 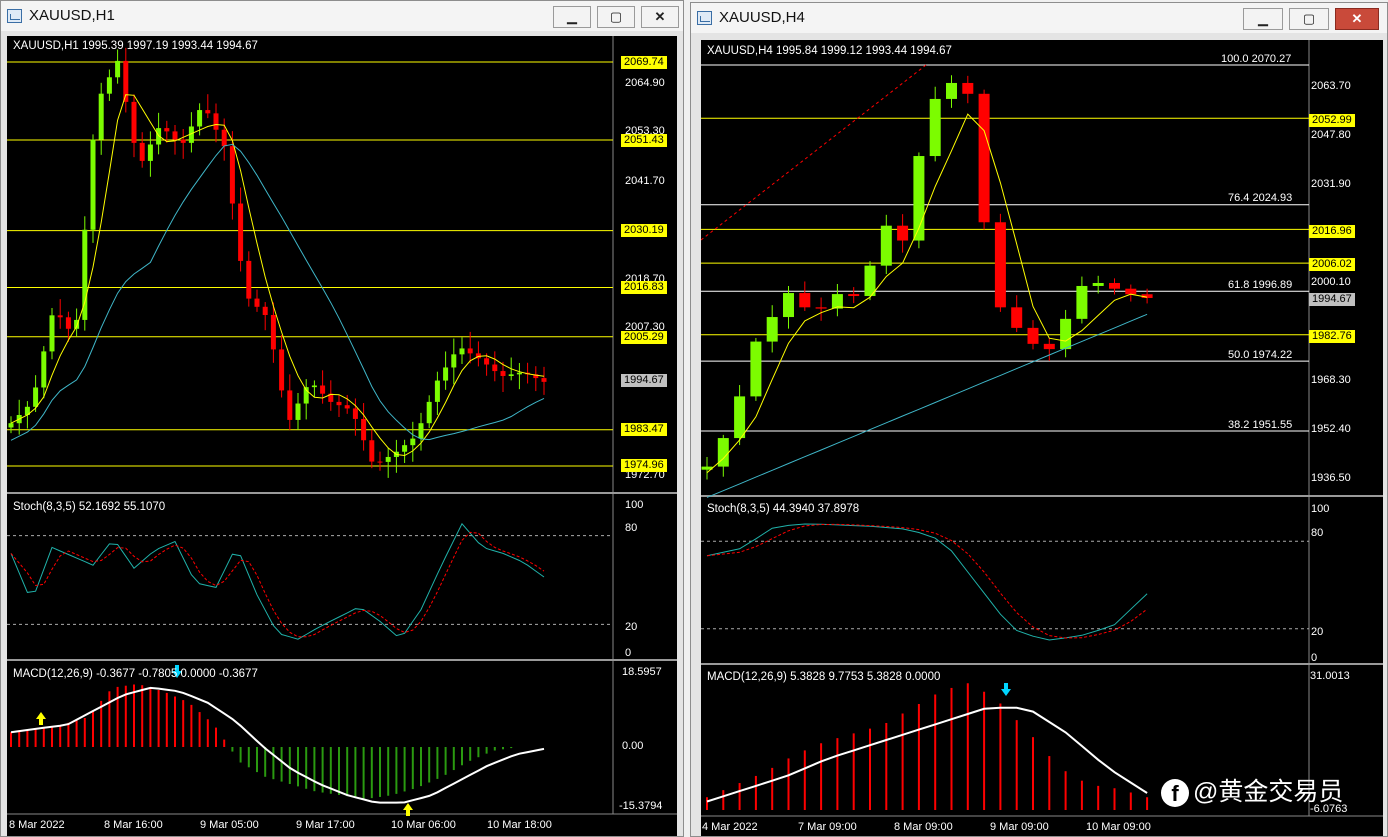 What do you see at coordinates (1260, 355) in the screenshot?
I see `fib-level-label: 50.0 1974.22` at bounding box center [1260, 355].